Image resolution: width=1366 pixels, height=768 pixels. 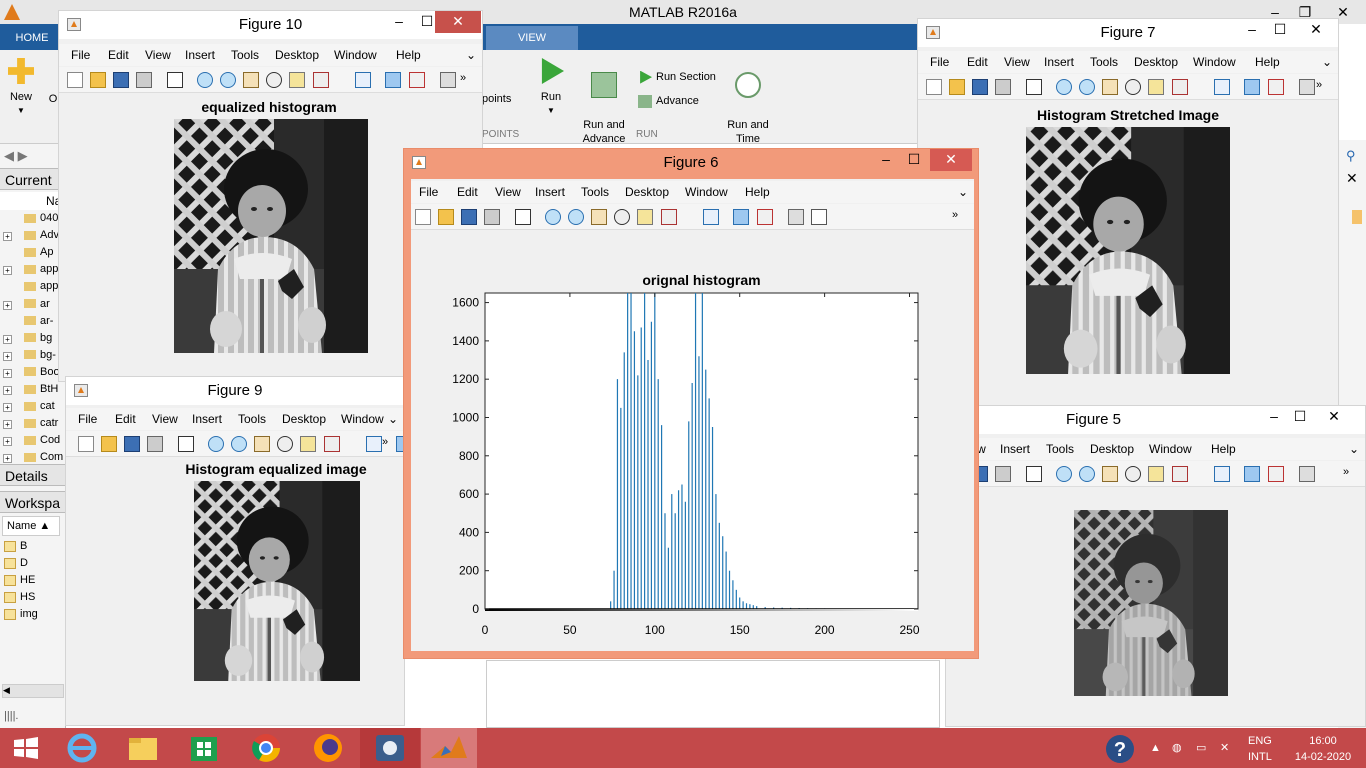 I want to click on menu-file: File, so click(x=80, y=55).